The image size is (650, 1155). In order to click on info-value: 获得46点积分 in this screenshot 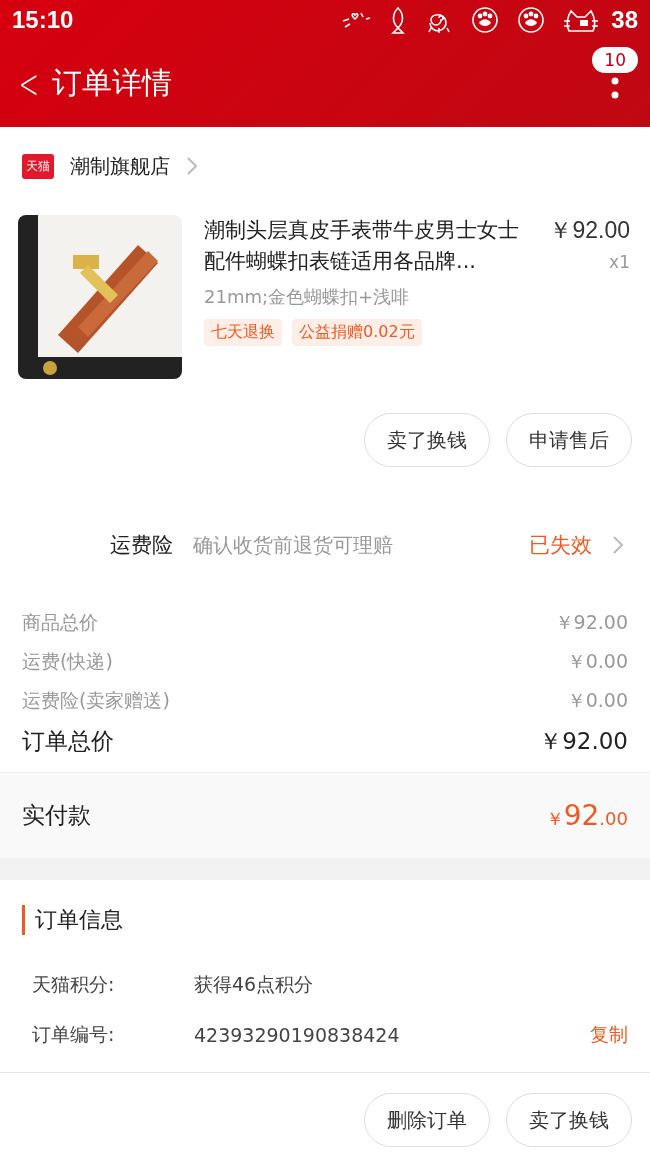, I will do `click(254, 984)`.